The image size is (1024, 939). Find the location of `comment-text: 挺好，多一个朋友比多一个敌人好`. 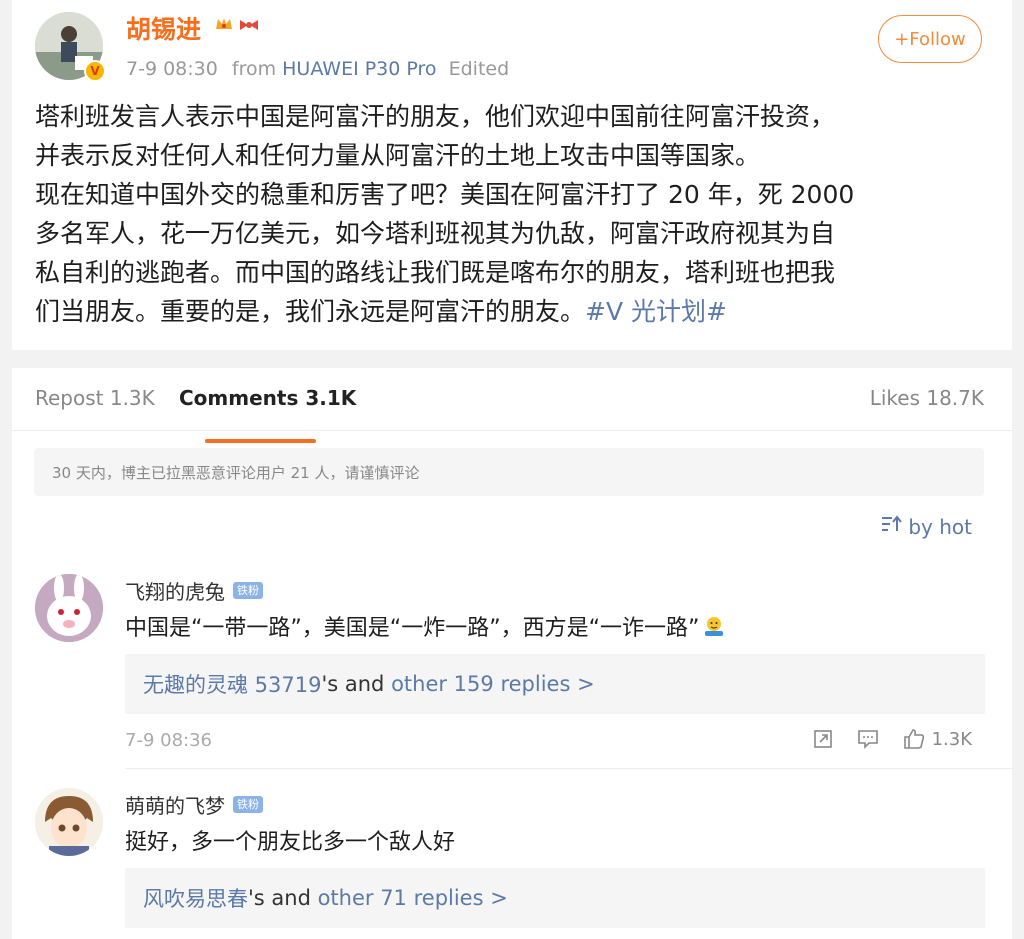

comment-text: 挺好，多一个朋友比多一个敌人好 is located at coordinates (290, 842).